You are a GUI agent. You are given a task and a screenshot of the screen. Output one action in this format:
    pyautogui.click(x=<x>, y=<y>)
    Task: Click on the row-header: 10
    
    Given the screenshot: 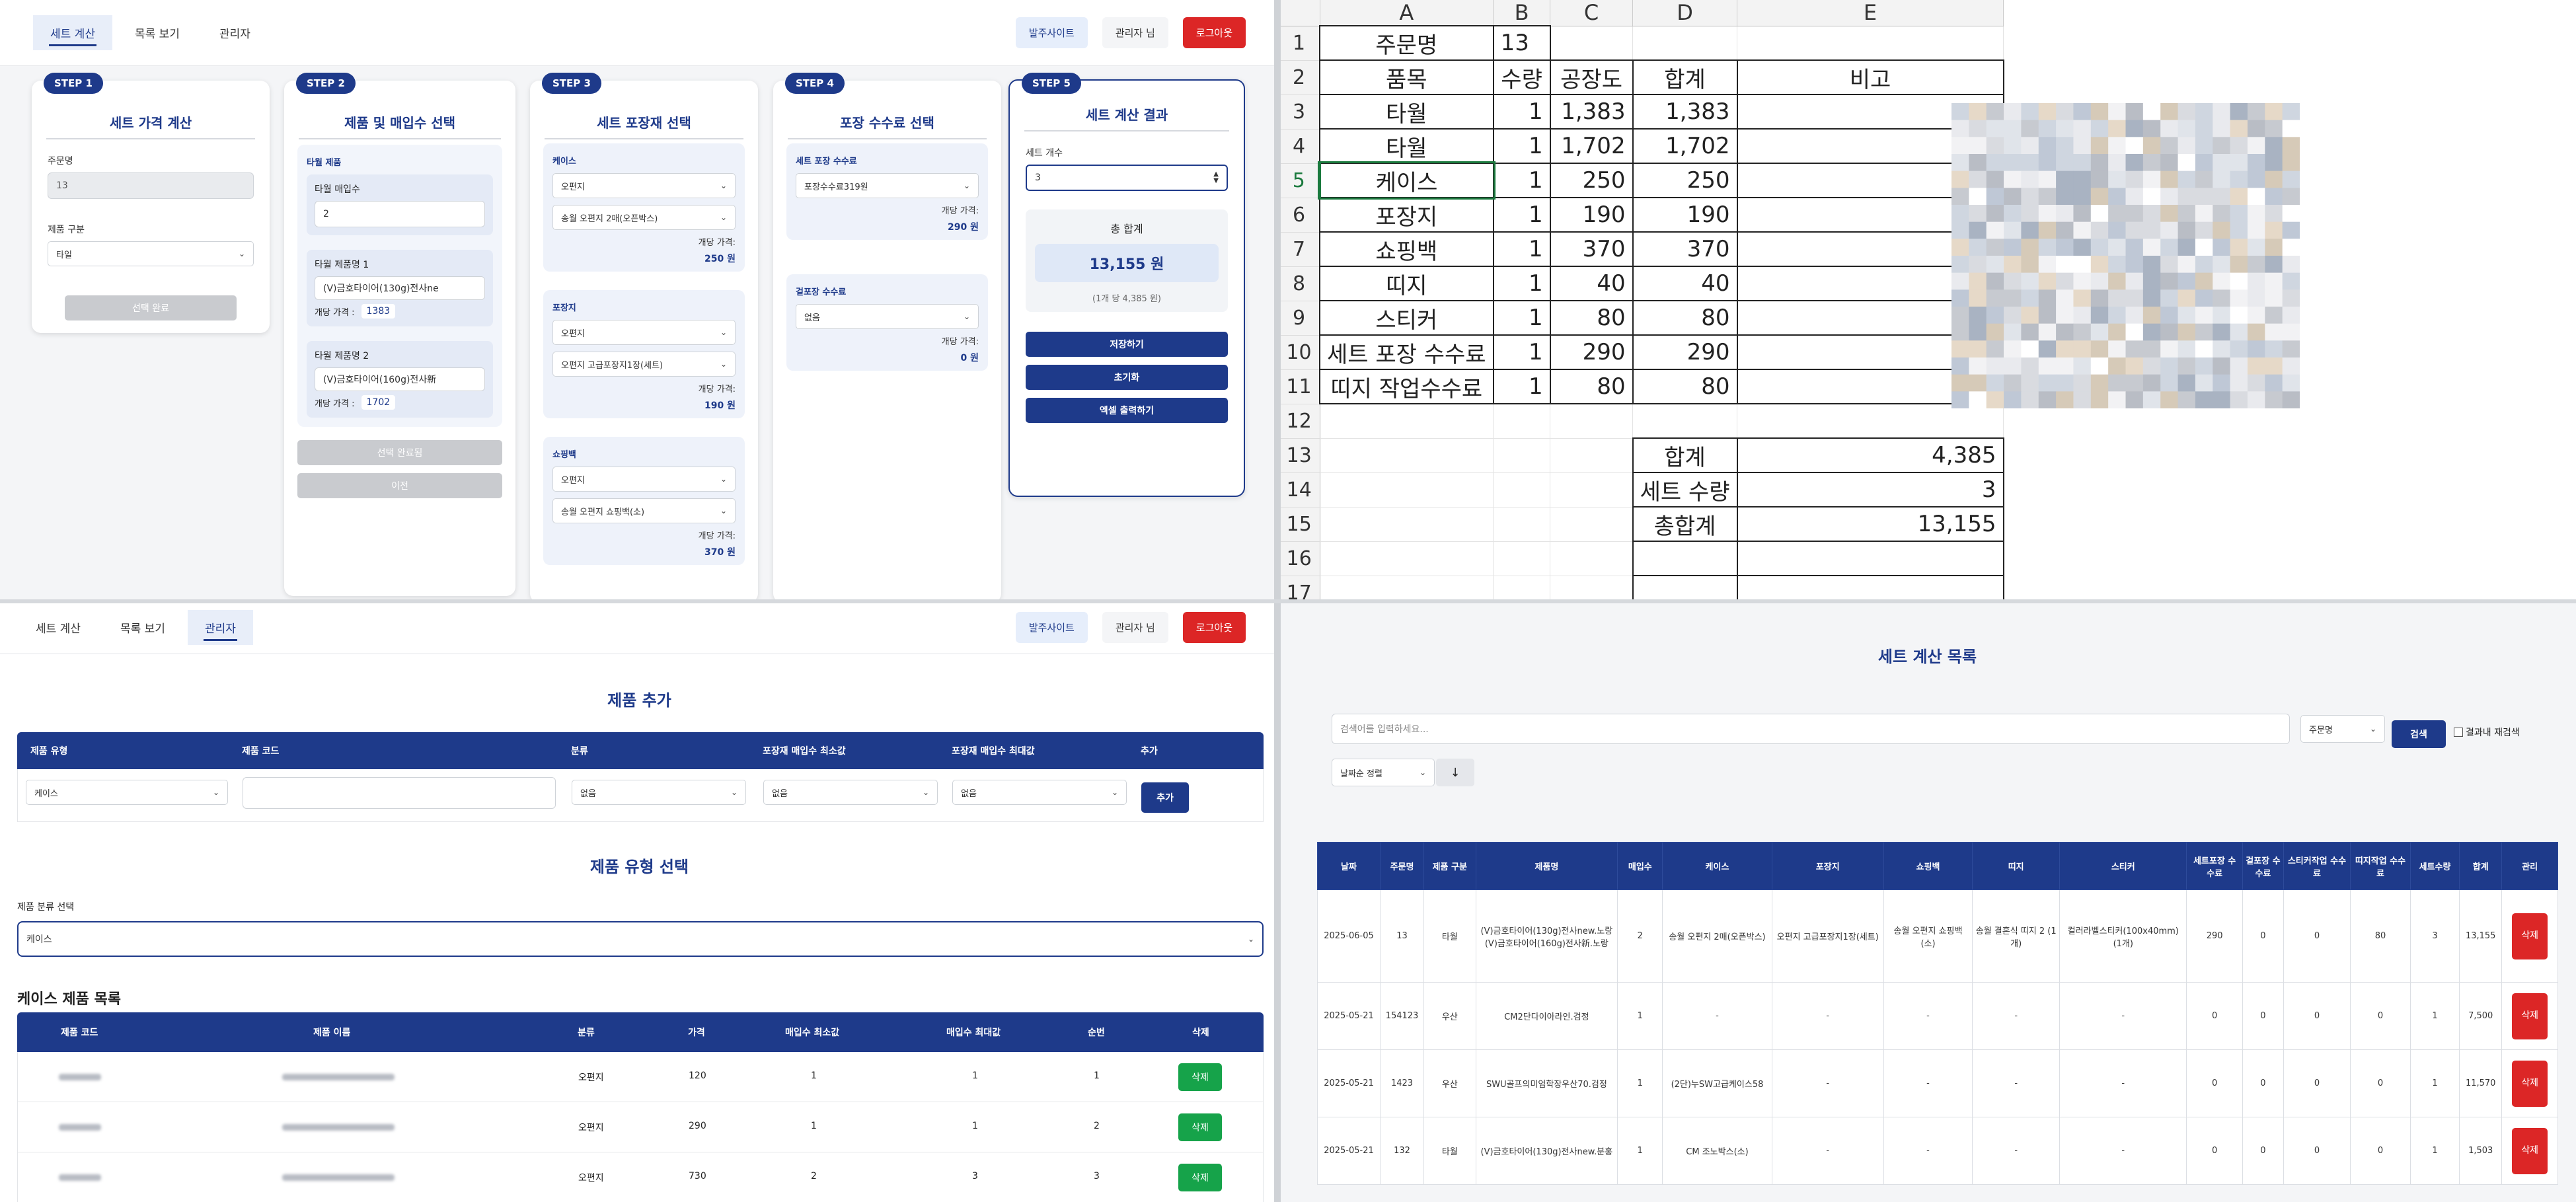 What is the action you would take?
    pyautogui.click(x=1300, y=352)
    